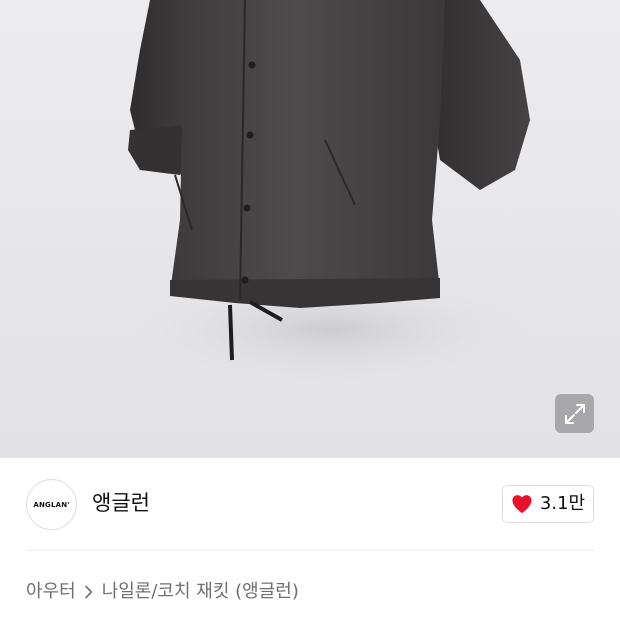  I want to click on brand-logo-text: ANGLAN', so click(51, 504).